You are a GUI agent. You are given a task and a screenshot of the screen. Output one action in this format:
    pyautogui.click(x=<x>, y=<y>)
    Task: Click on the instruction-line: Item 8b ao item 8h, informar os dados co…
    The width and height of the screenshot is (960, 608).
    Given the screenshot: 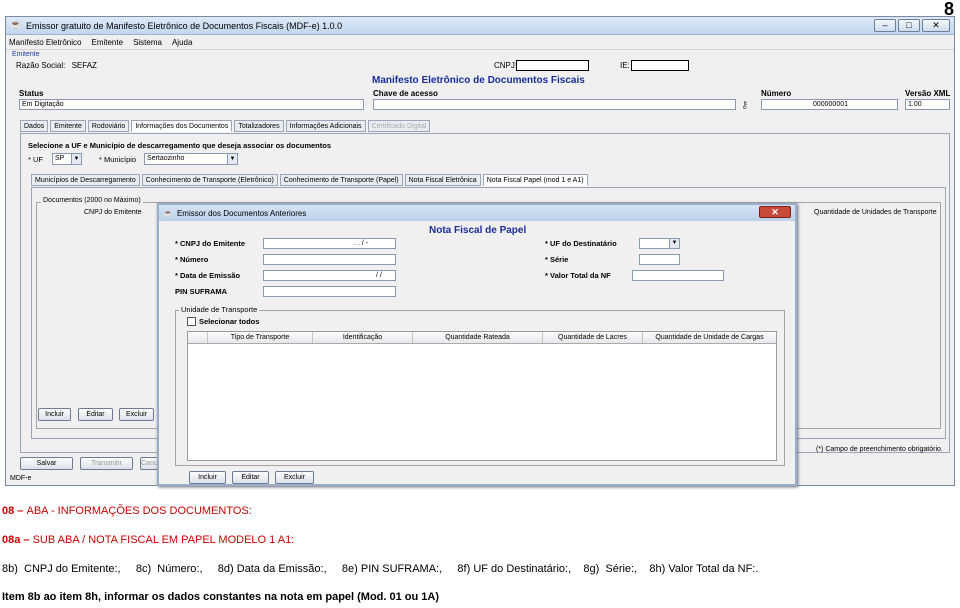 What is the action you would take?
    pyautogui.click(x=221, y=597)
    